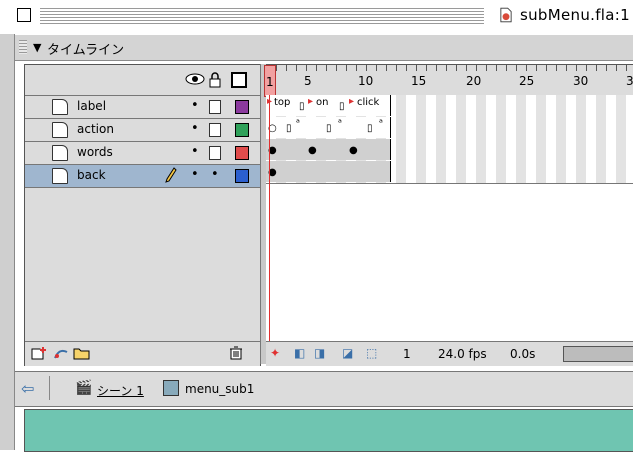 This screenshot has width=633, height=452. What do you see at coordinates (91, 175) in the screenshot?
I see `layer-name: back` at bounding box center [91, 175].